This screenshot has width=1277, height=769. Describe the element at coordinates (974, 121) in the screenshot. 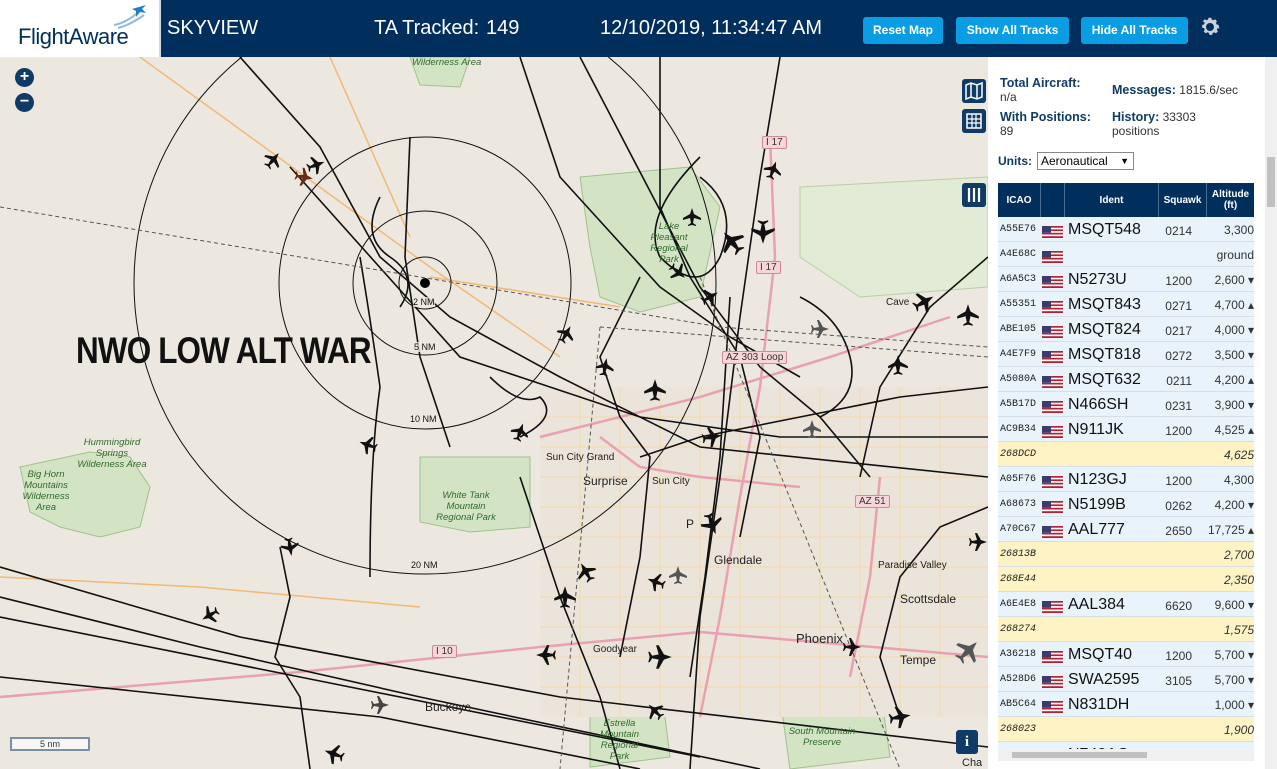

I see `grid-icon` at that location.